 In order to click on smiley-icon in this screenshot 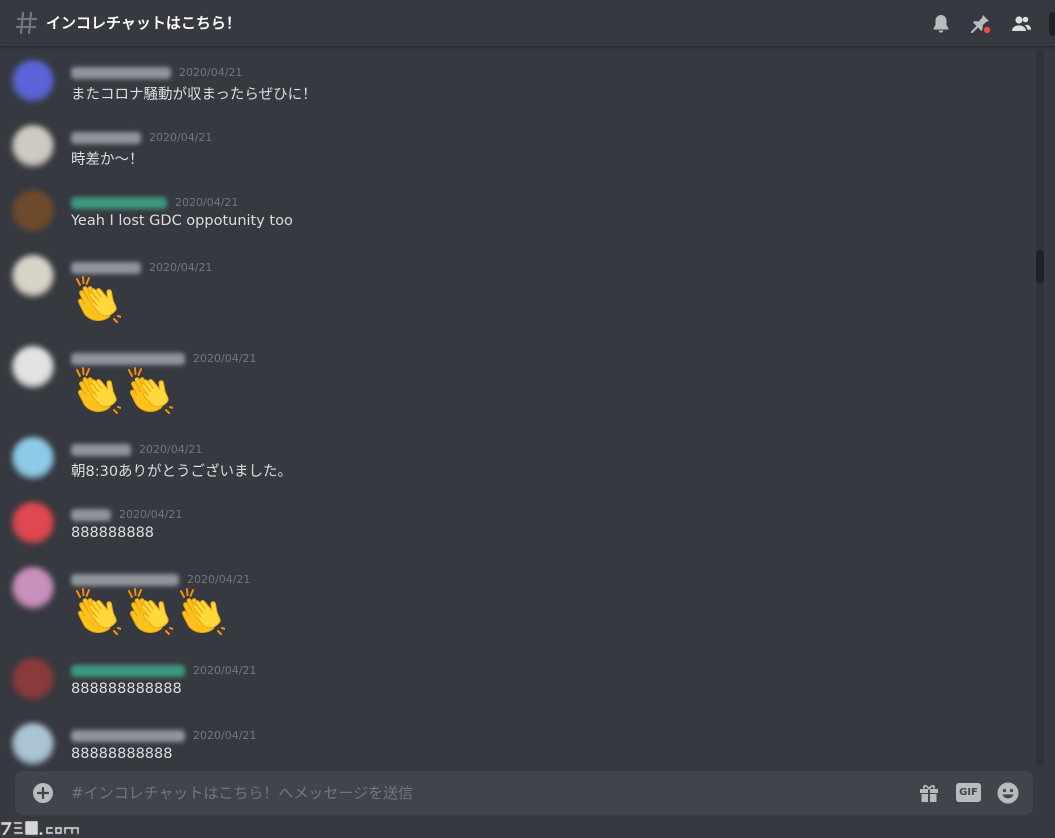, I will do `click(1008, 793)`.